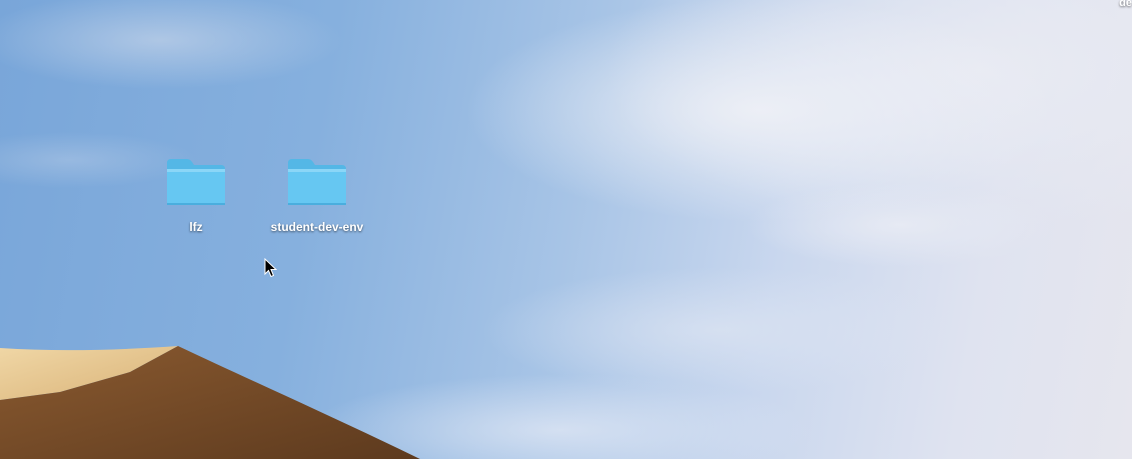  Describe the element at coordinates (317, 227) in the screenshot. I see `folder-label: student-dev-env` at that location.